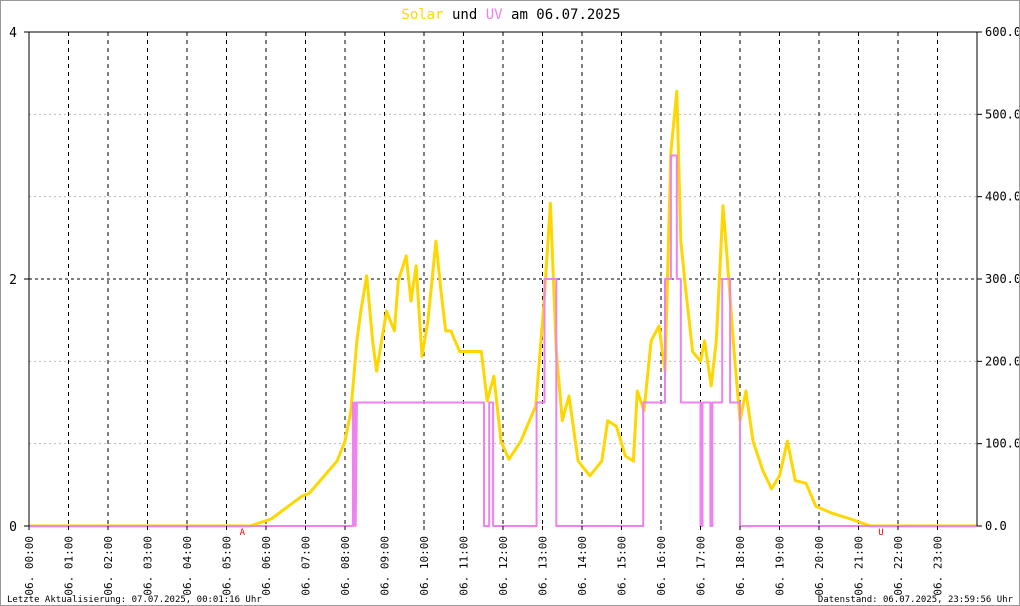  Describe the element at coordinates (29, 566) in the screenshot. I see `x-tick-label: 06. 00:00` at that location.